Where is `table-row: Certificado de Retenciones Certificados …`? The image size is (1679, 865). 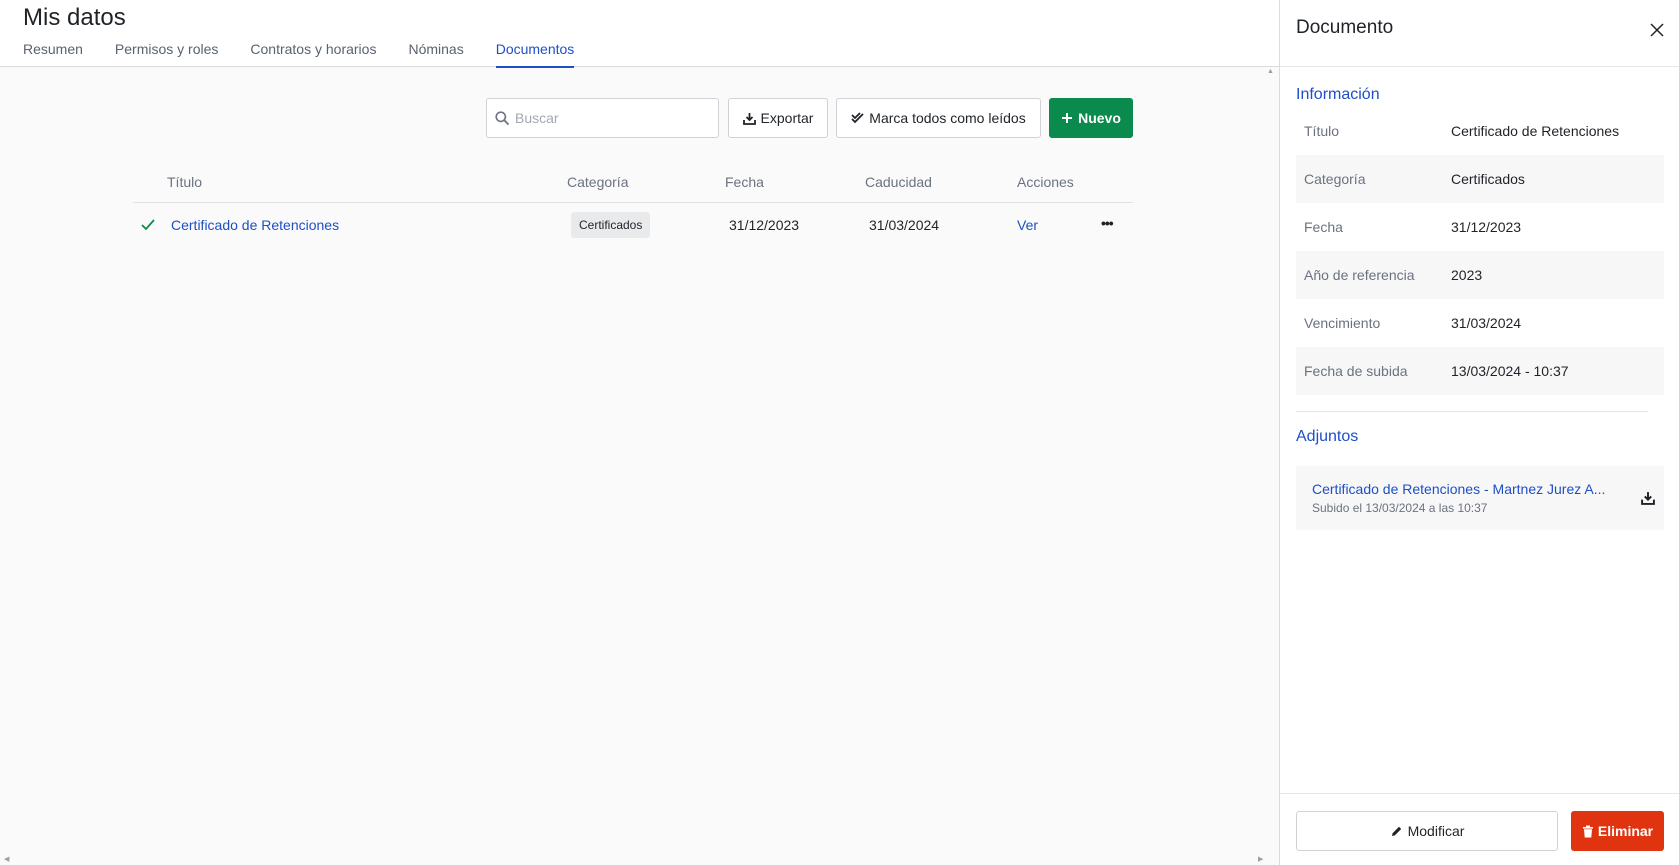 table-row: Certificado de Retenciones Certificados … is located at coordinates (633, 226).